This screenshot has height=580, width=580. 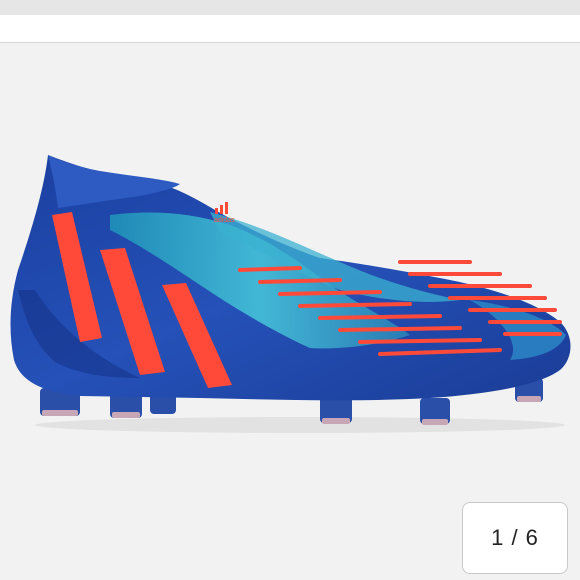 I want to click on adidas-logo: adidas, so click(x=224, y=213).